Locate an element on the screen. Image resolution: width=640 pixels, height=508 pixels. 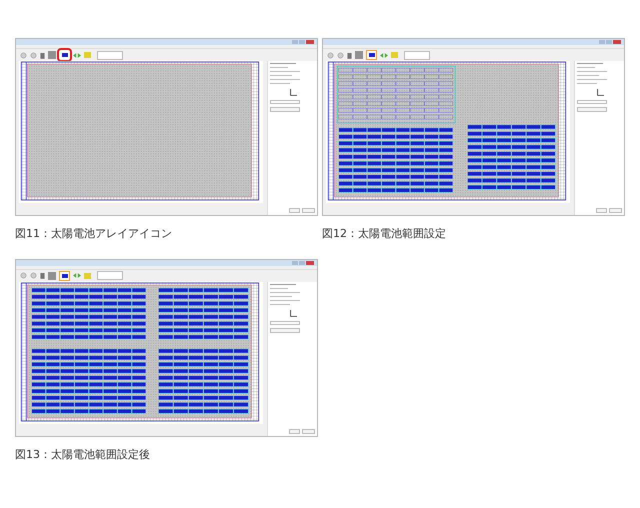
figure-caption: 図11：太陽電池アレイアイコン is located at coordinates (94, 234).